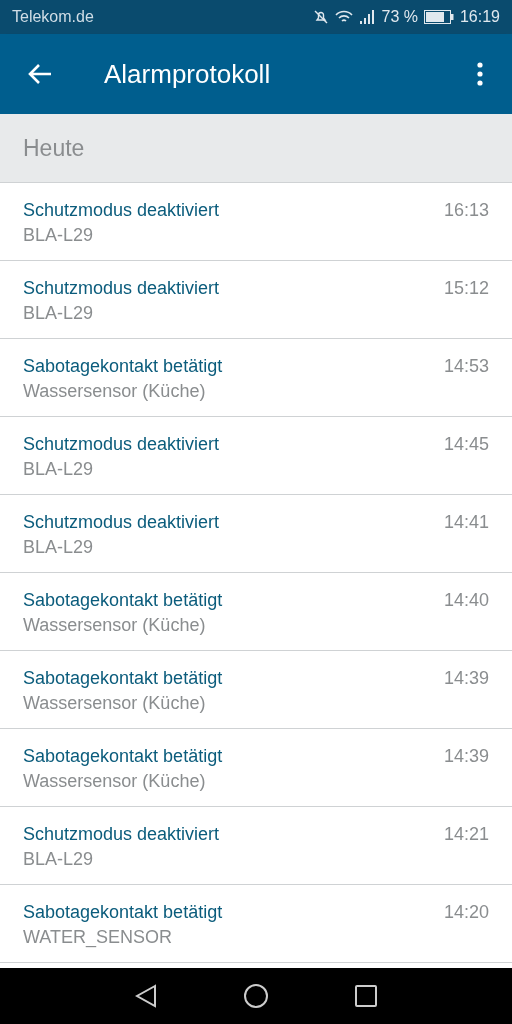 This screenshot has height=1024, width=512. What do you see at coordinates (256, 612) in the screenshot?
I see `event-row: Sabotagekontakt betätigt Wassersensor (Küche) 14:40` at bounding box center [256, 612].